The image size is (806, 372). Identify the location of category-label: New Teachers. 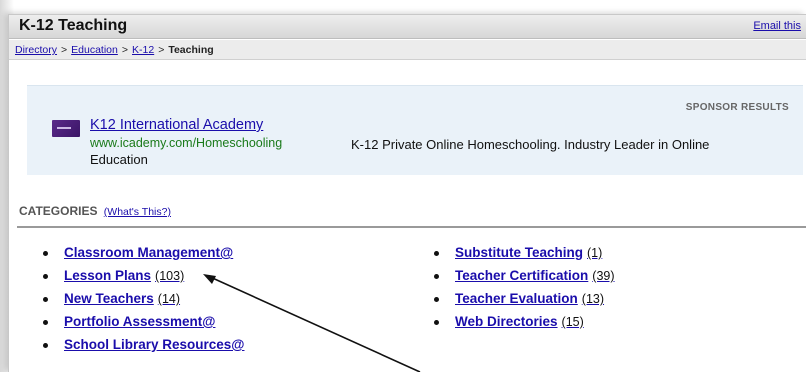
(109, 298).